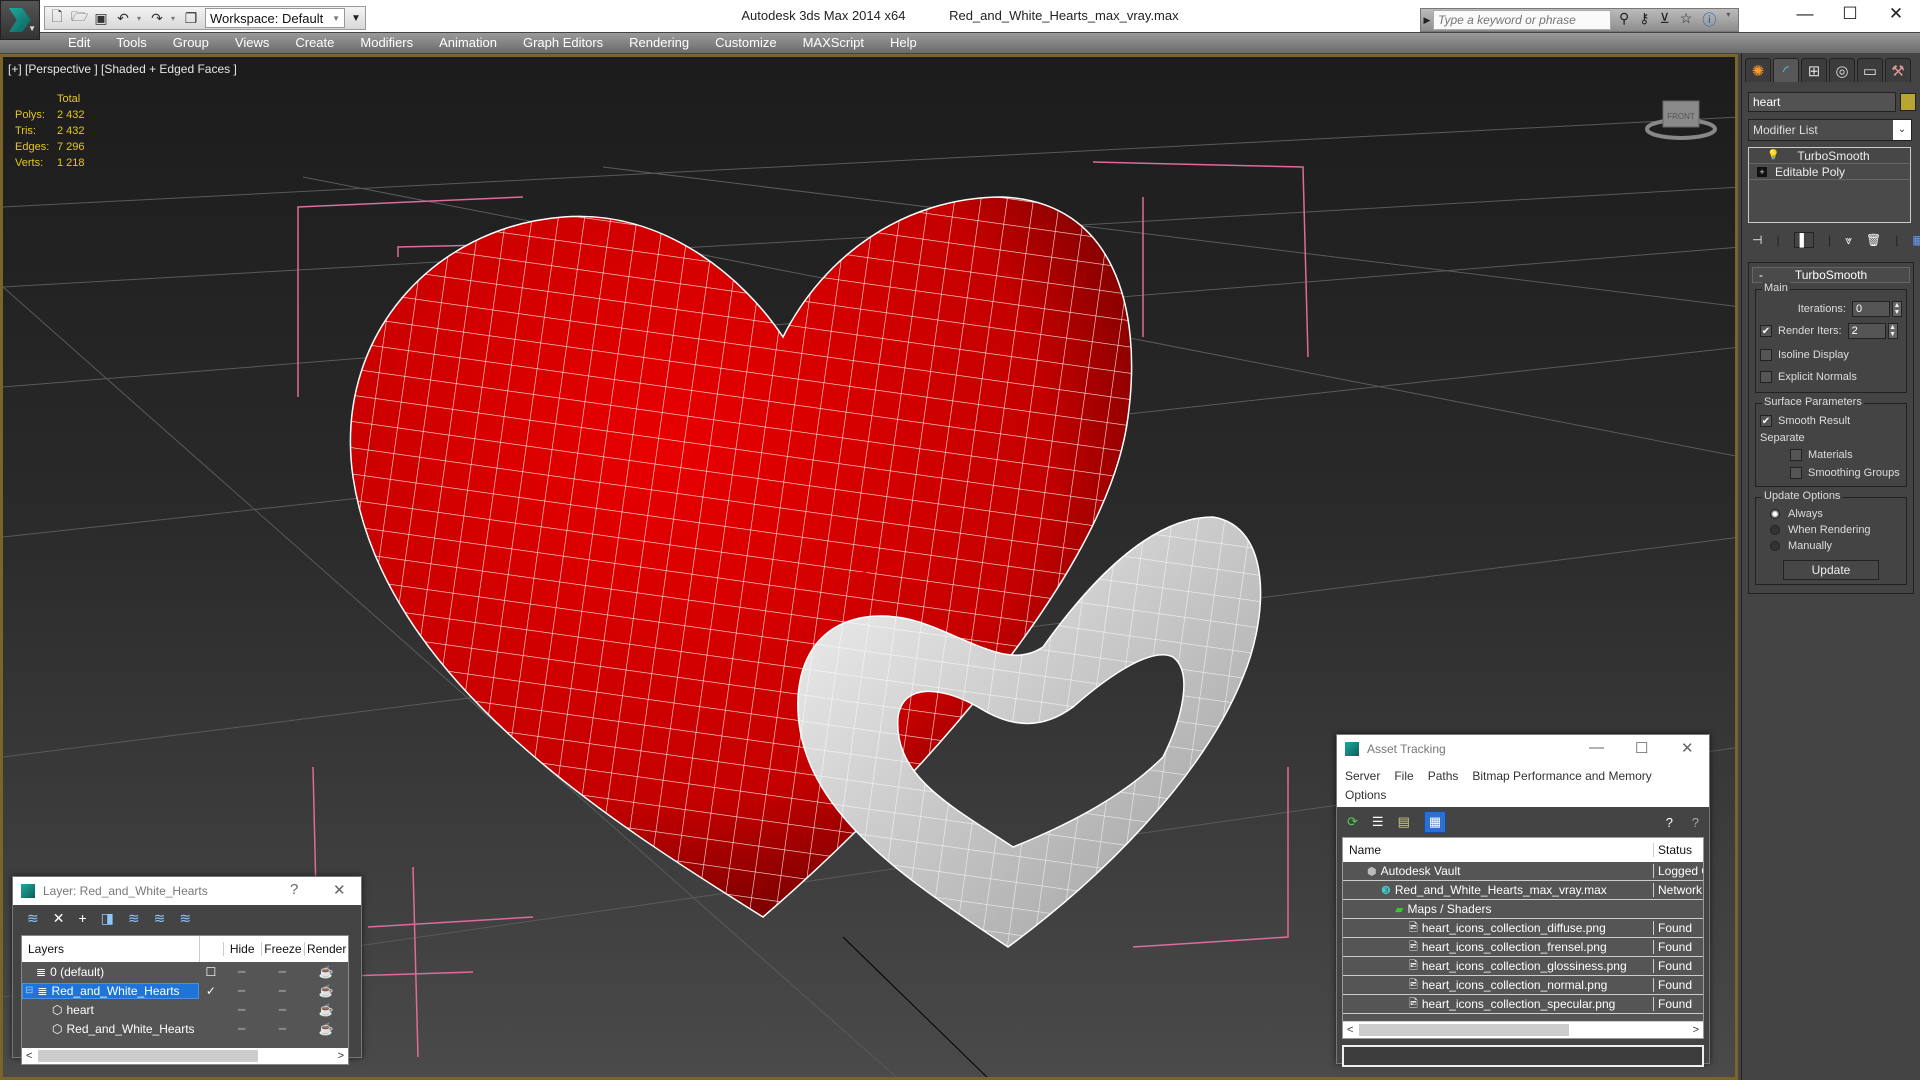 The height and width of the screenshot is (1080, 1920). What do you see at coordinates (101, 18) in the screenshot?
I see `save-icon: ▣` at bounding box center [101, 18].